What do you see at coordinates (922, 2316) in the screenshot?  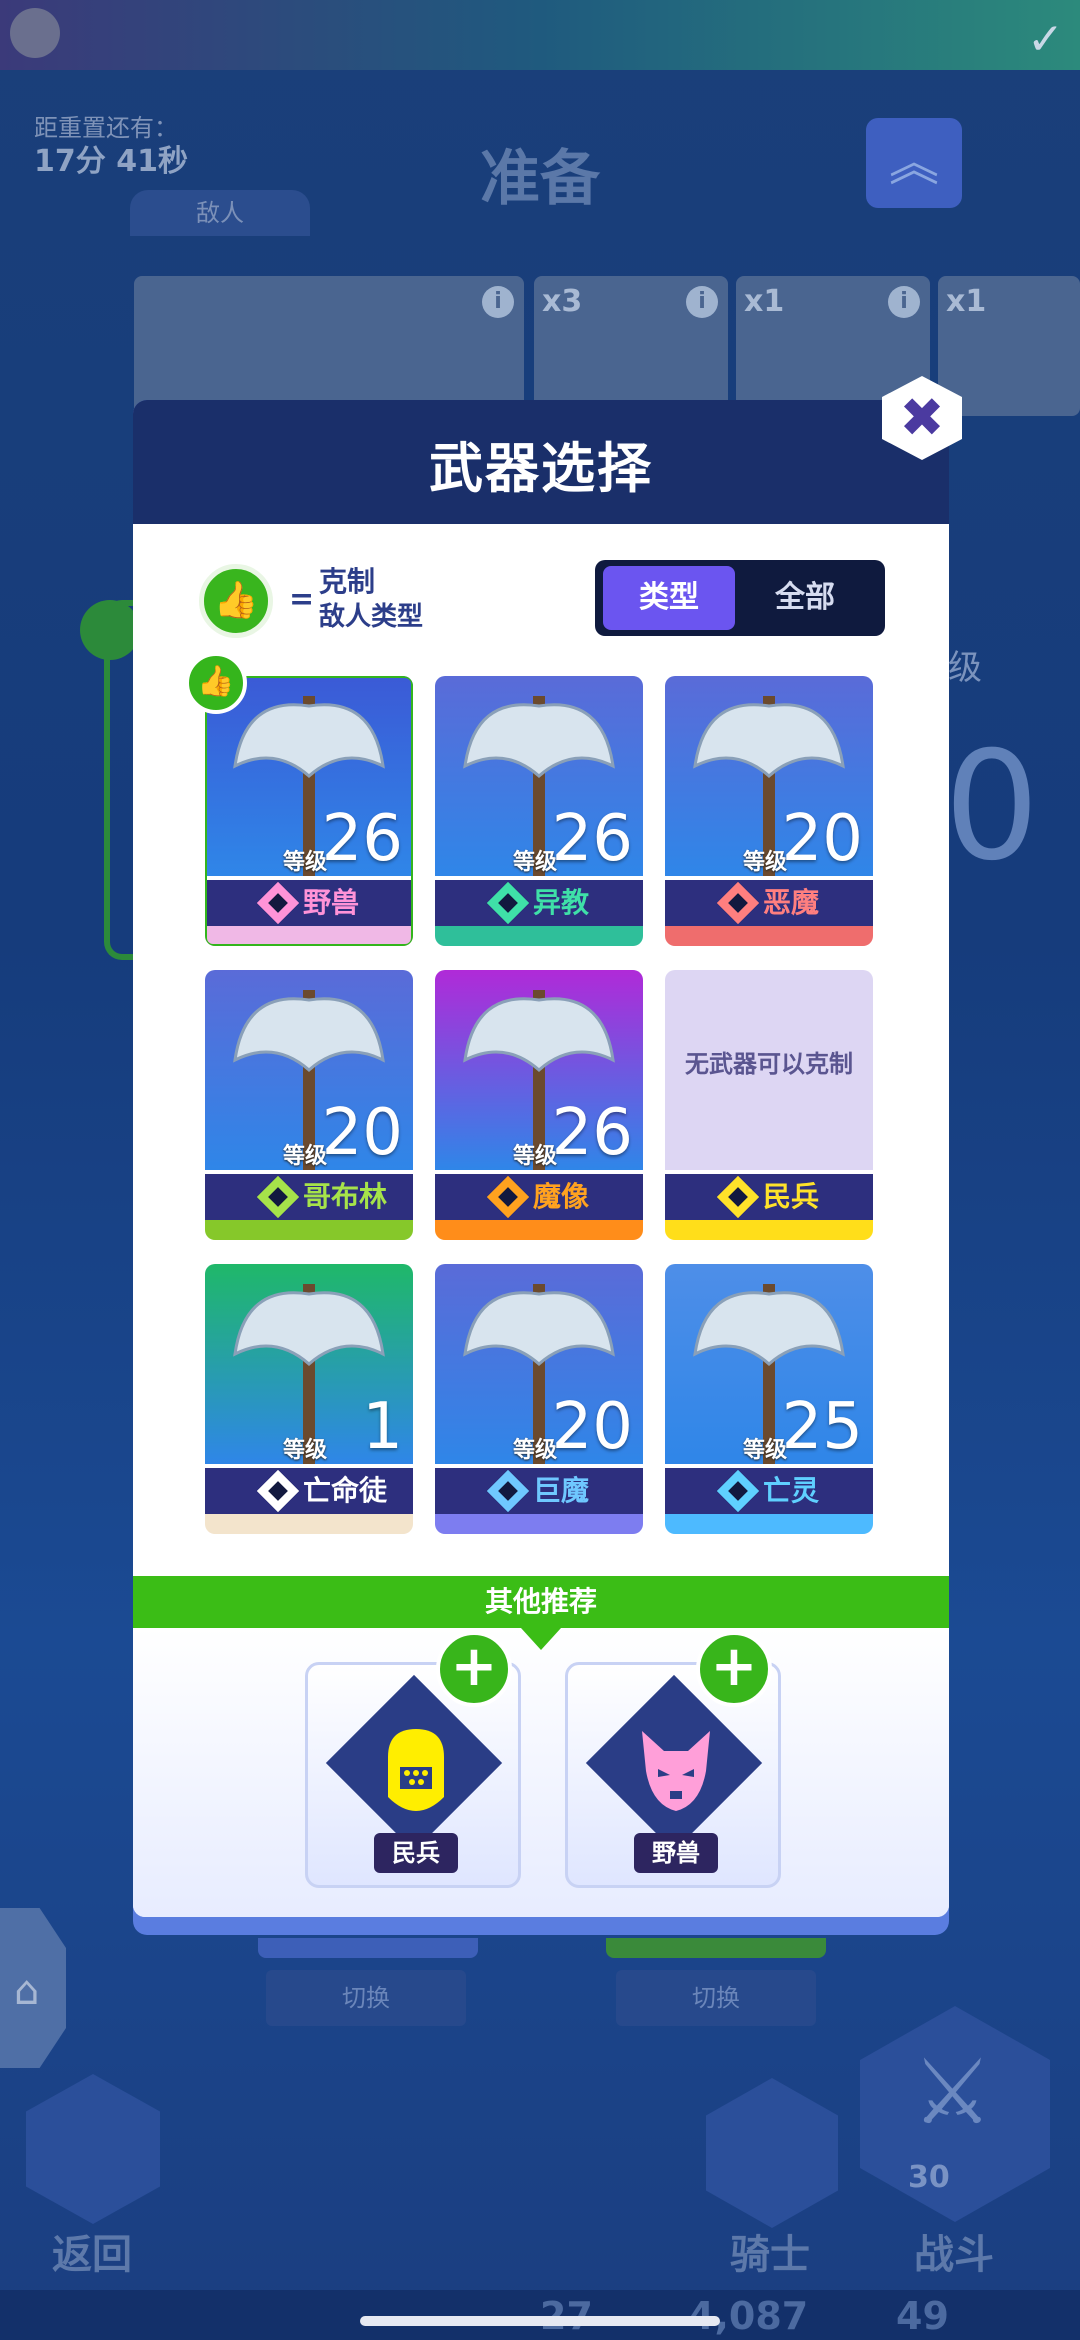 I see `currency-value: 49` at bounding box center [922, 2316].